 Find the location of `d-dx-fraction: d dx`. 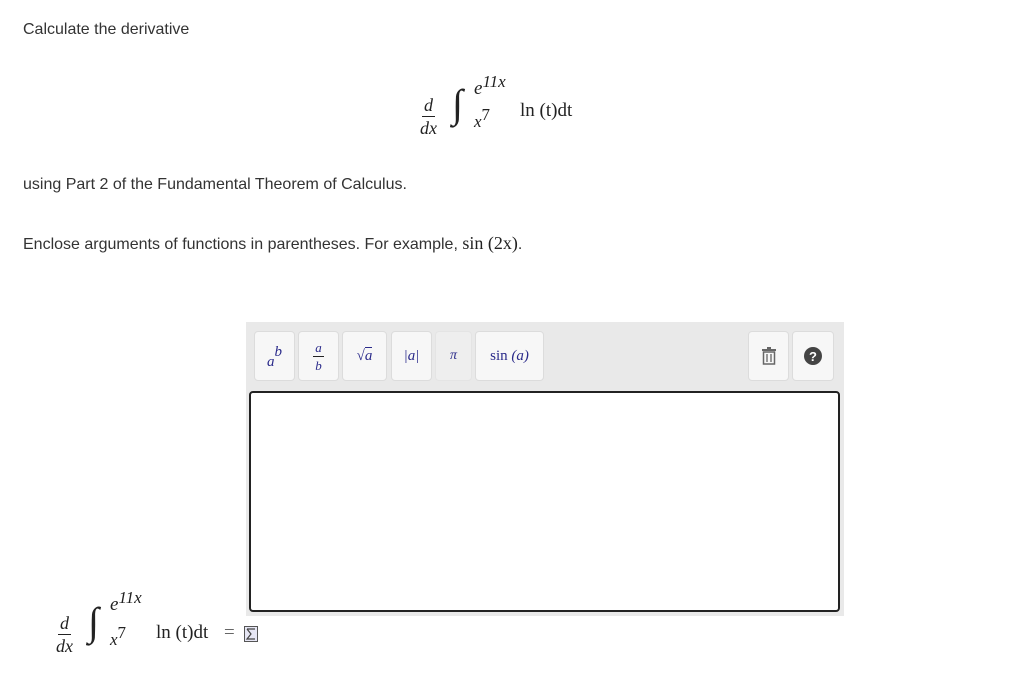

d-dx-fraction: d dx is located at coordinates (428, 116).